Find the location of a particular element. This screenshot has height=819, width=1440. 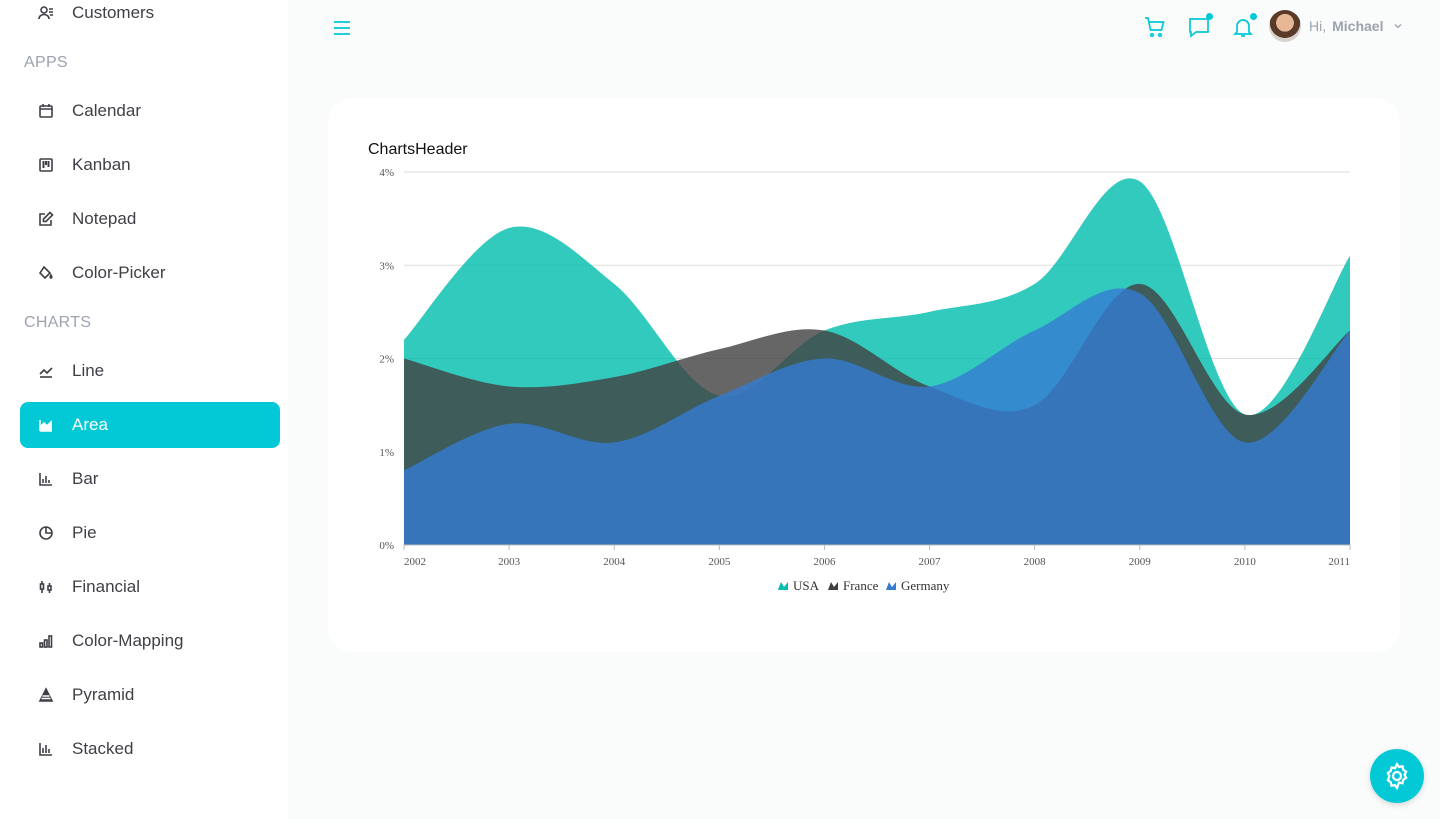

y-tick-label: 4% is located at coordinates (386, 173).